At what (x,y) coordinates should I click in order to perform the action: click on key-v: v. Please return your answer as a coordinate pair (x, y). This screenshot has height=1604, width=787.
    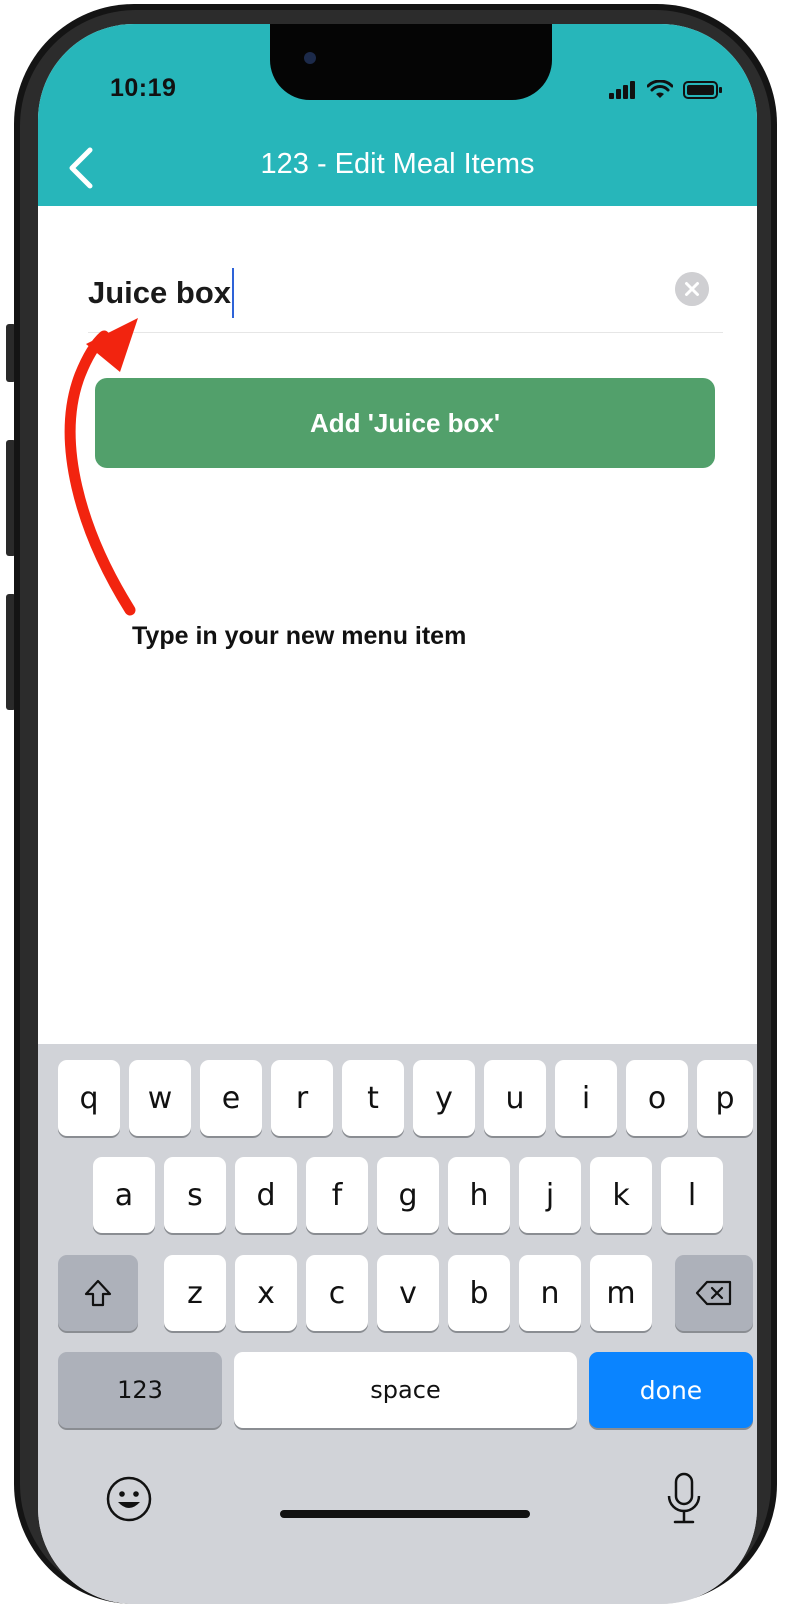
    Looking at the image, I should click on (408, 1293).